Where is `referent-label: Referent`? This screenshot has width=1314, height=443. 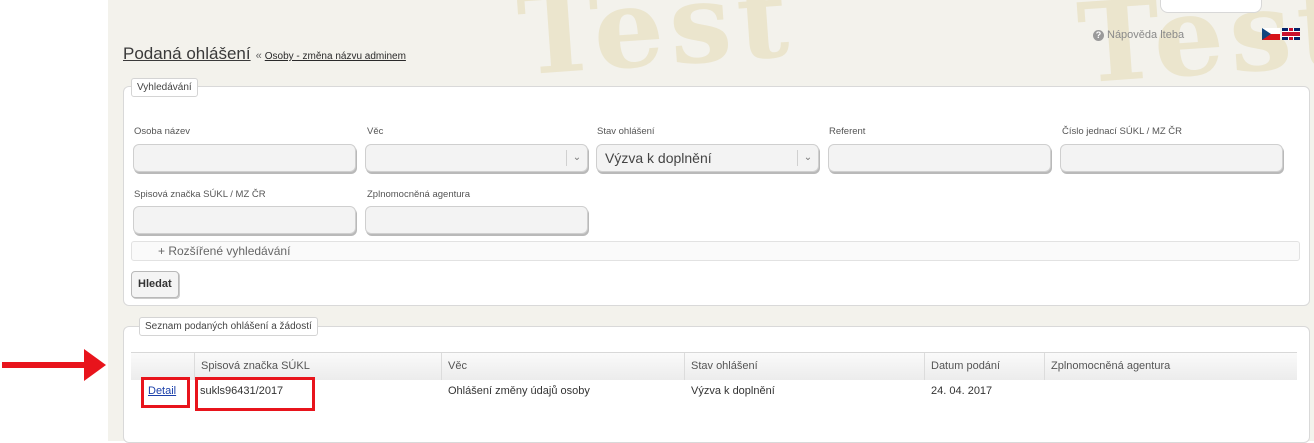 referent-label: Referent is located at coordinates (847, 131).